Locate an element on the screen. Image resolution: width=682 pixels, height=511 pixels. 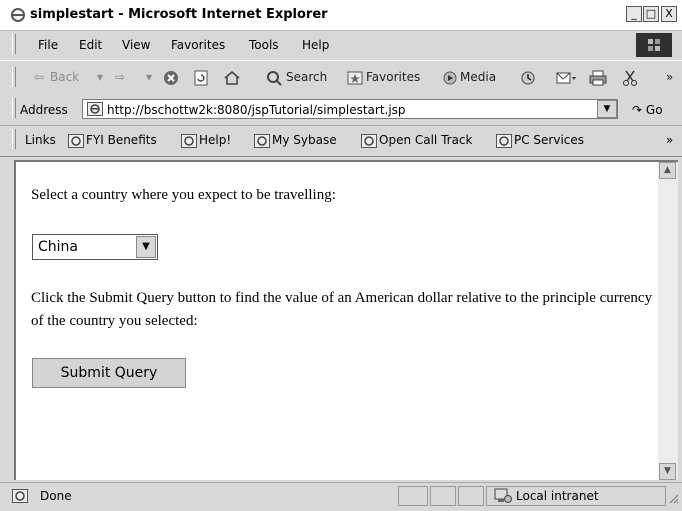
history-icon is located at coordinates (528, 78).